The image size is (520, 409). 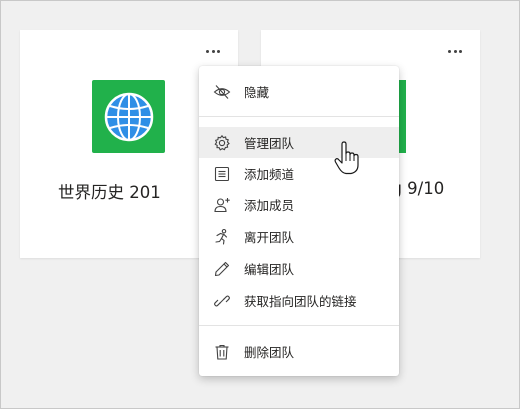 I want to click on team-avatar, so click(x=128, y=116).